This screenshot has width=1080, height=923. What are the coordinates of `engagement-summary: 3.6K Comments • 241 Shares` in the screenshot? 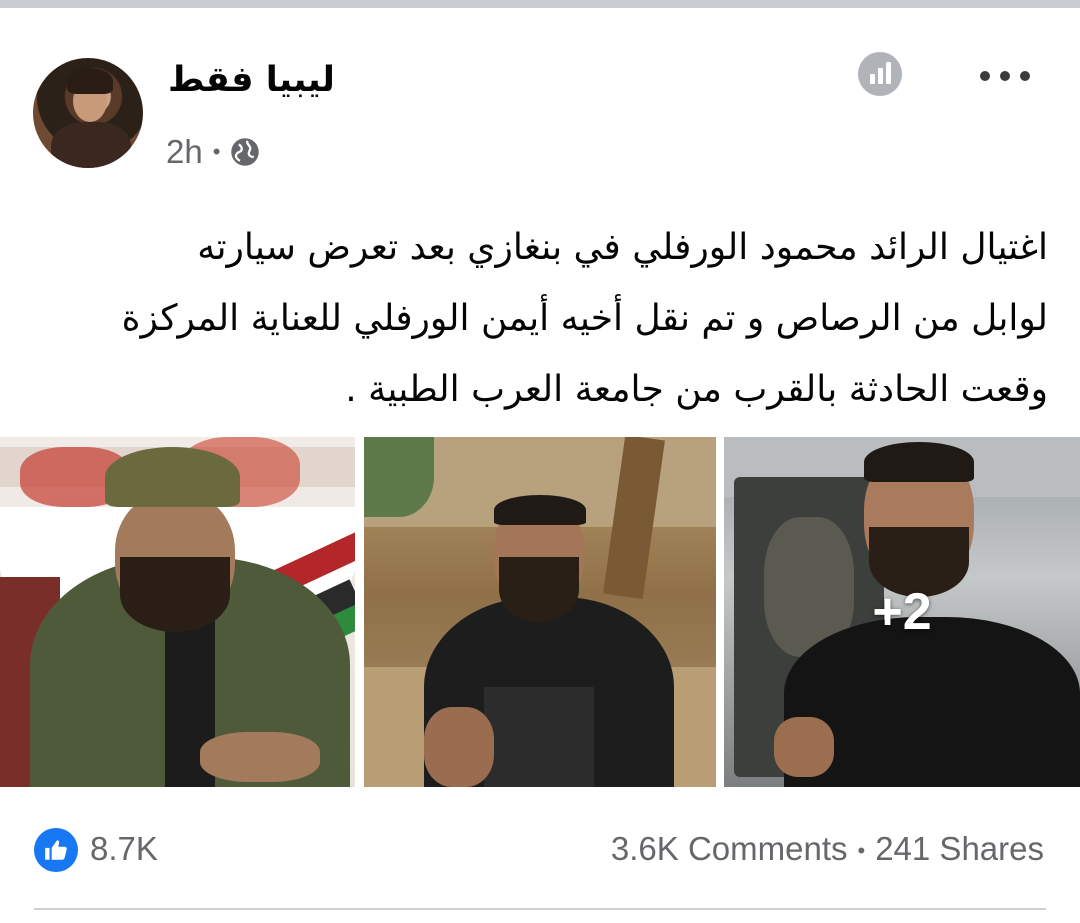 It's located at (827, 849).